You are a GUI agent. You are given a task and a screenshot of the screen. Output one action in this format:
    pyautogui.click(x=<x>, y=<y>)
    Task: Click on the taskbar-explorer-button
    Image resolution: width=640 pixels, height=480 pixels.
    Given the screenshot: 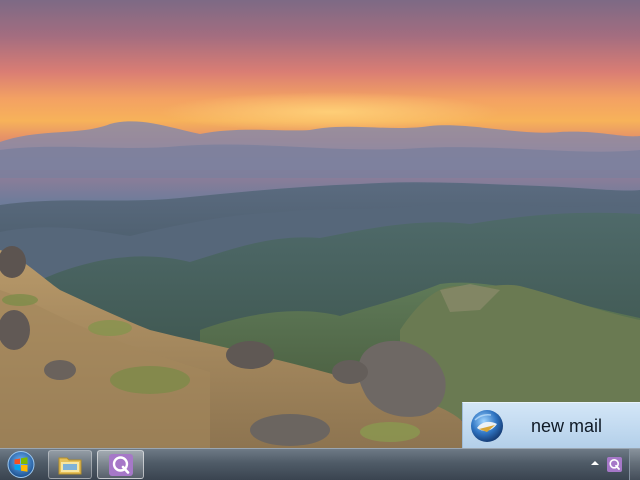 What is the action you would take?
    pyautogui.click(x=70, y=464)
    